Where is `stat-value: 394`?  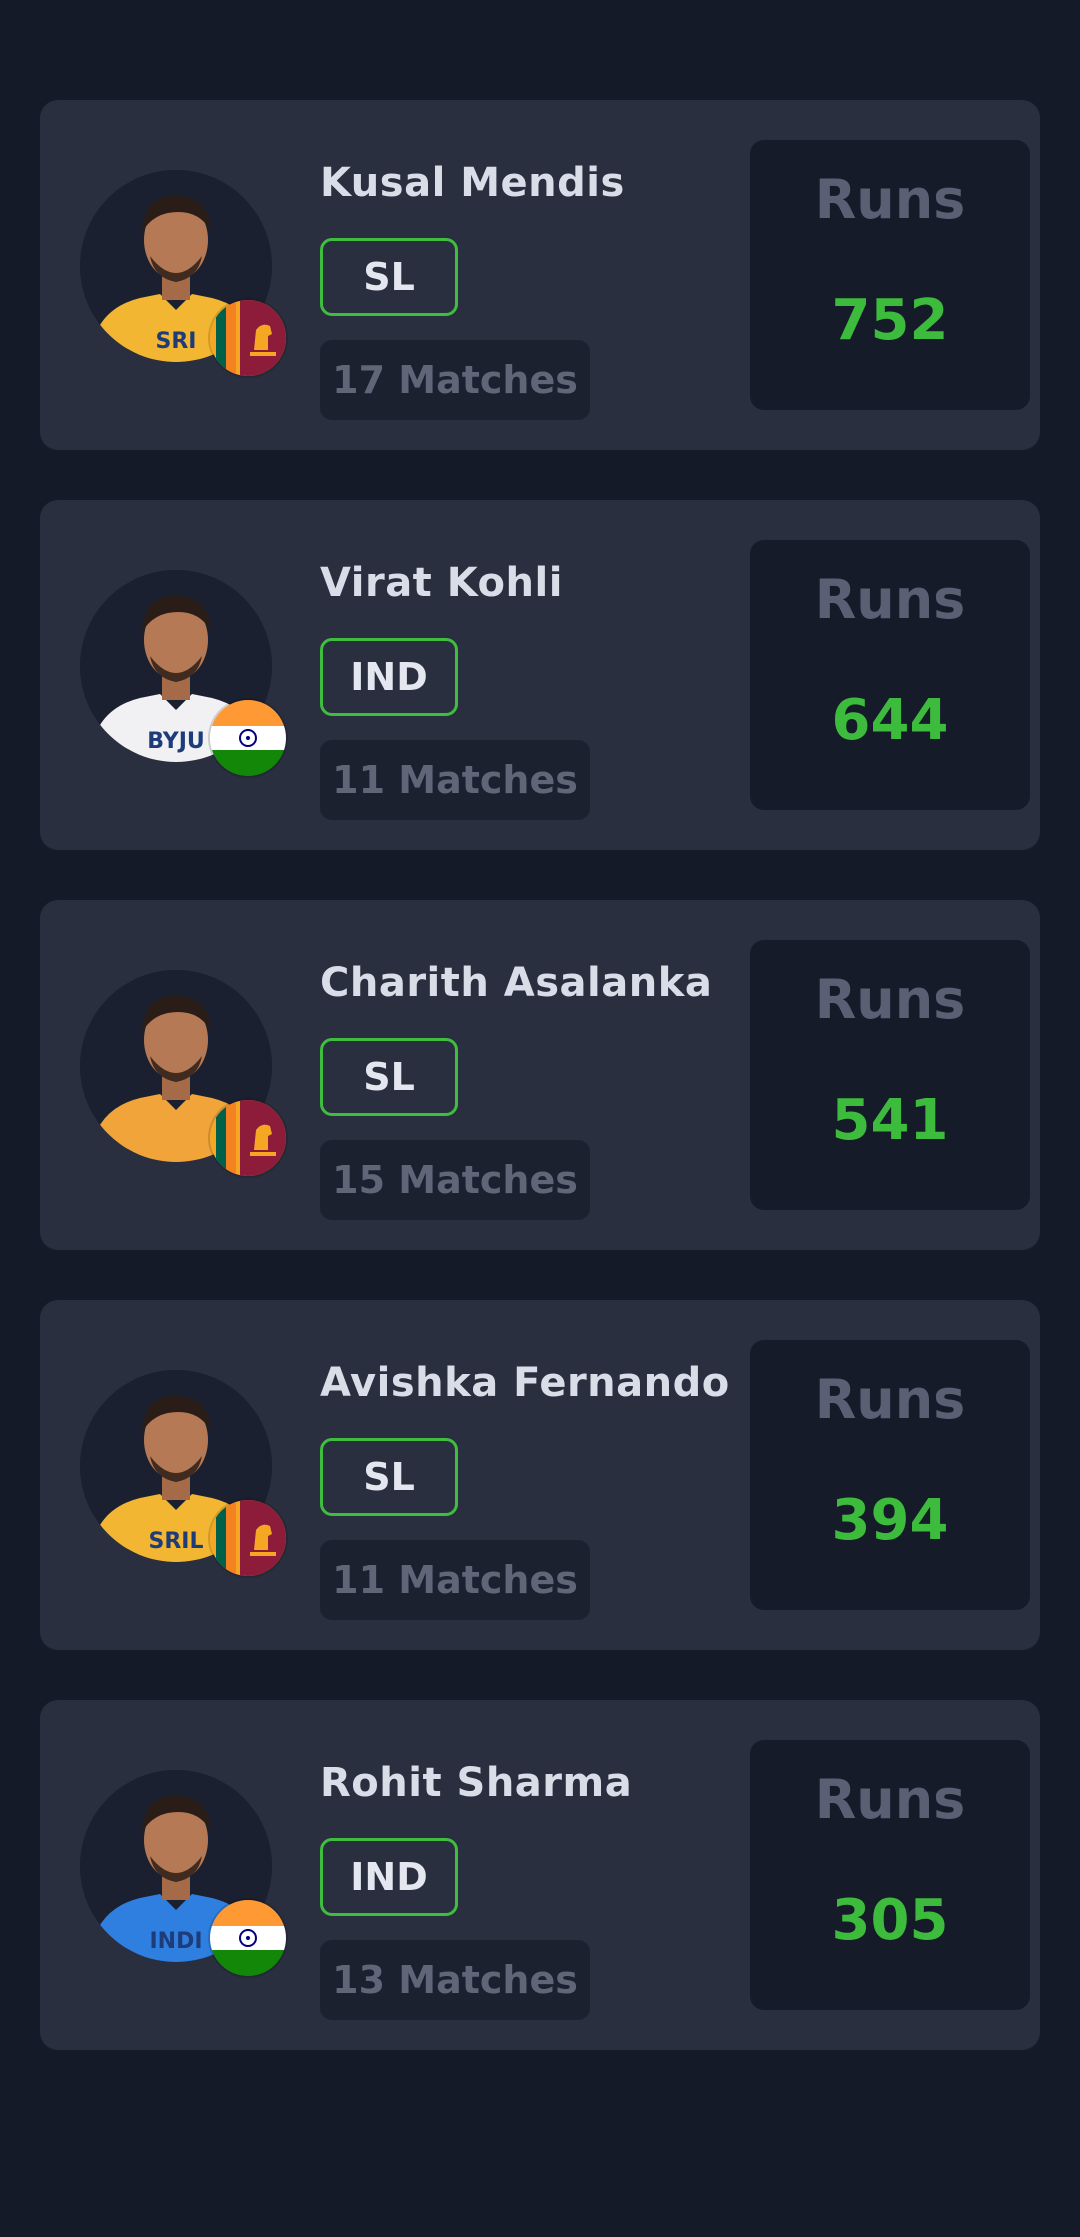 stat-value: 394 is located at coordinates (890, 1520).